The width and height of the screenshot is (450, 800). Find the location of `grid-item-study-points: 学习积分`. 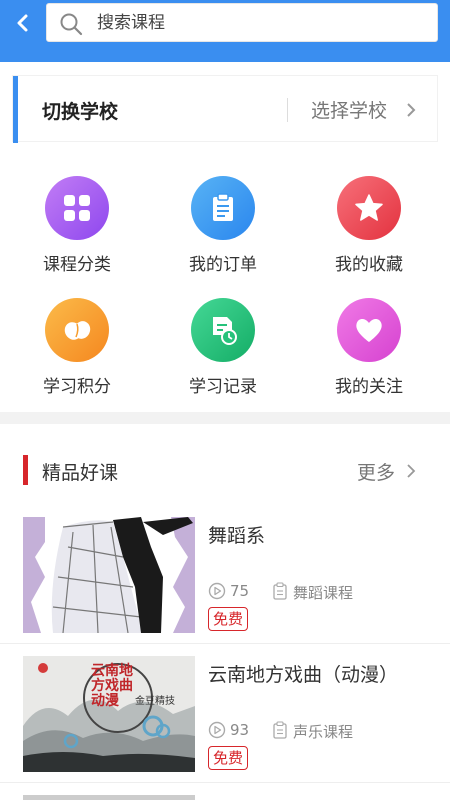

grid-item-study-points: 学习积分 is located at coordinates (77, 353).